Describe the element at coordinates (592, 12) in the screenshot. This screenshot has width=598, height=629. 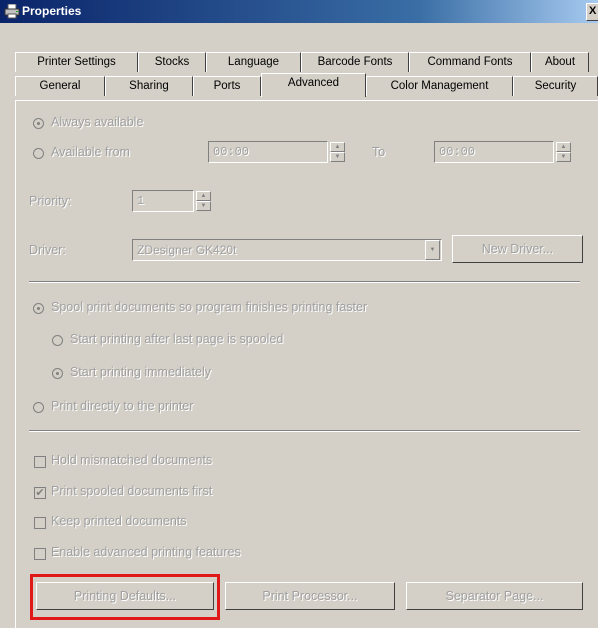
I see `close-button: X` at that location.